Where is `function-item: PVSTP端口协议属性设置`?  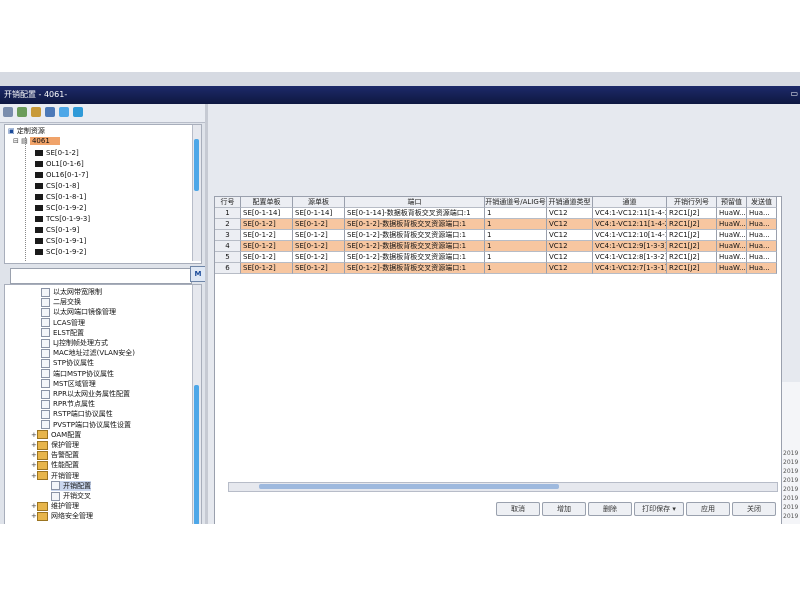
function-item: PVSTP端口协议属性设置 is located at coordinates (86, 425).